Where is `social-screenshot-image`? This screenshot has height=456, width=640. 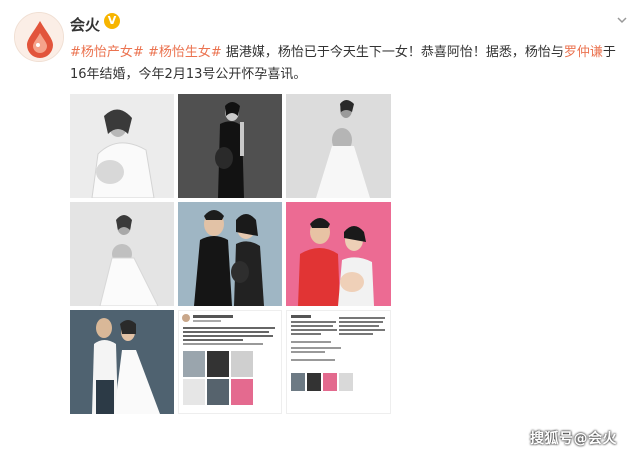
social-screenshot-image is located at coordinates (230, 362).